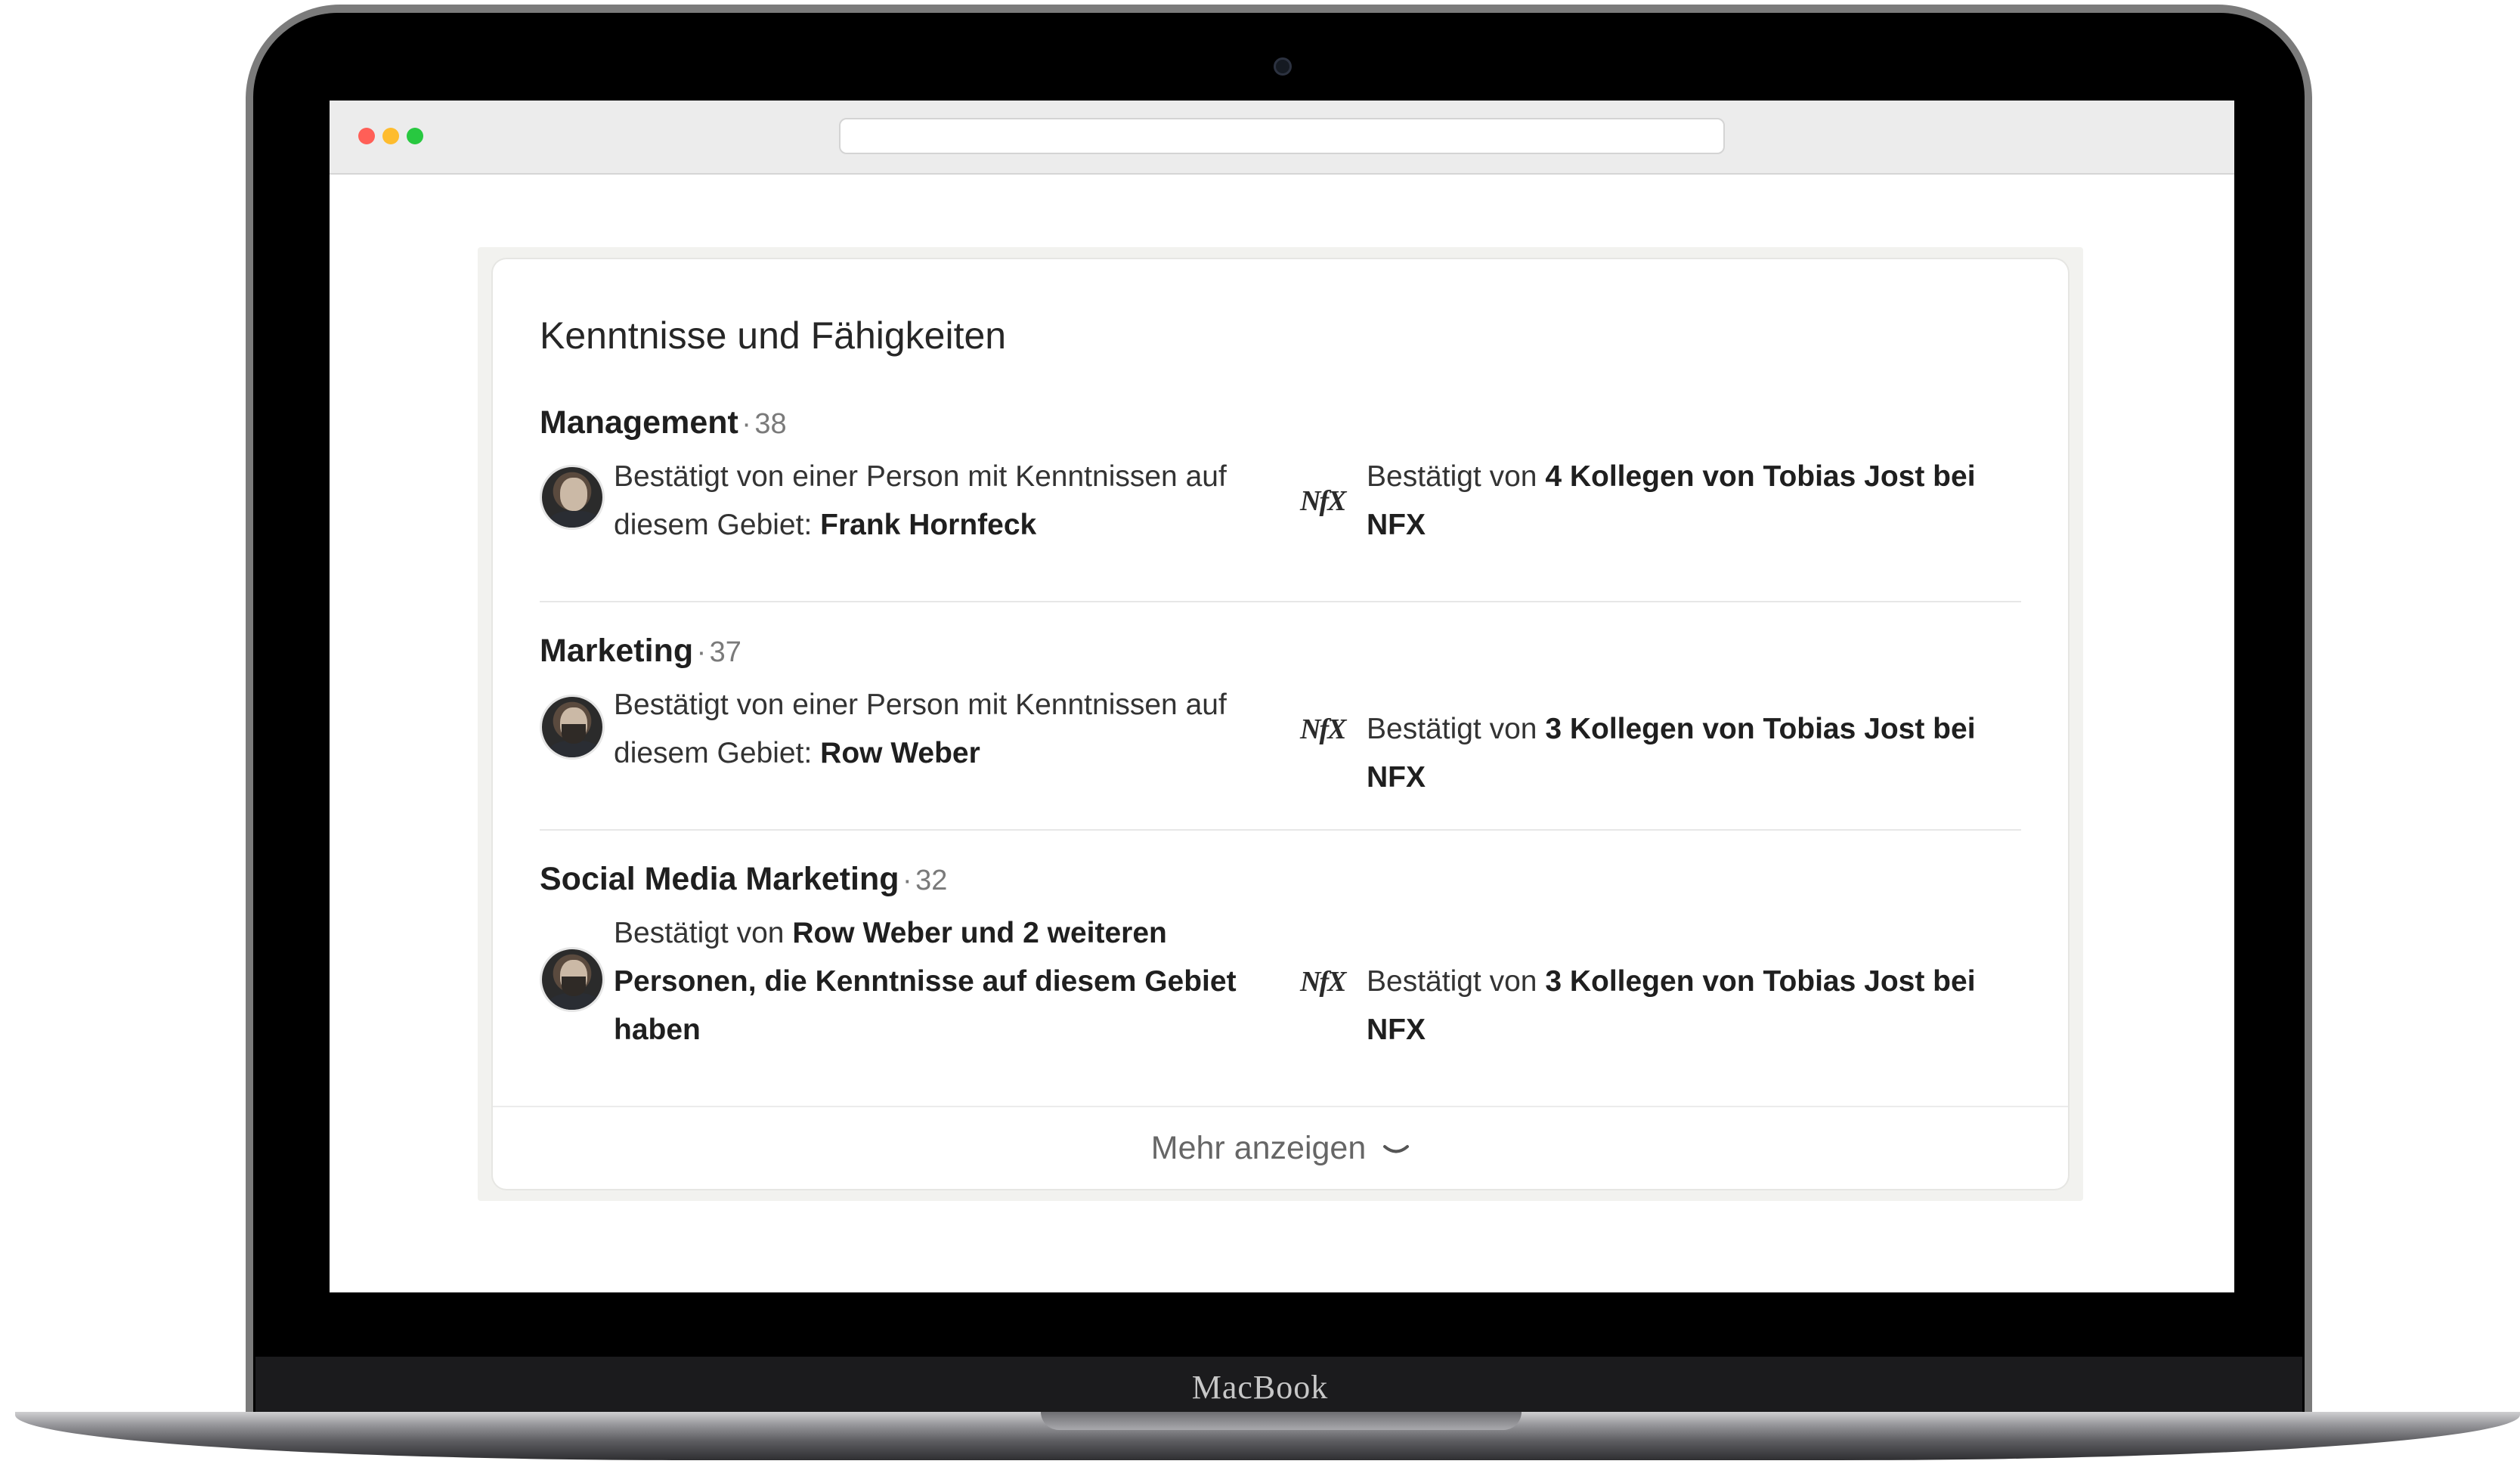 This screenshot has height=1464, width=2520. Describe the element at coordinates (773, 335) in the screenshot. I see `section-title: Kenntnisse und Fähigkeiten` at that location.